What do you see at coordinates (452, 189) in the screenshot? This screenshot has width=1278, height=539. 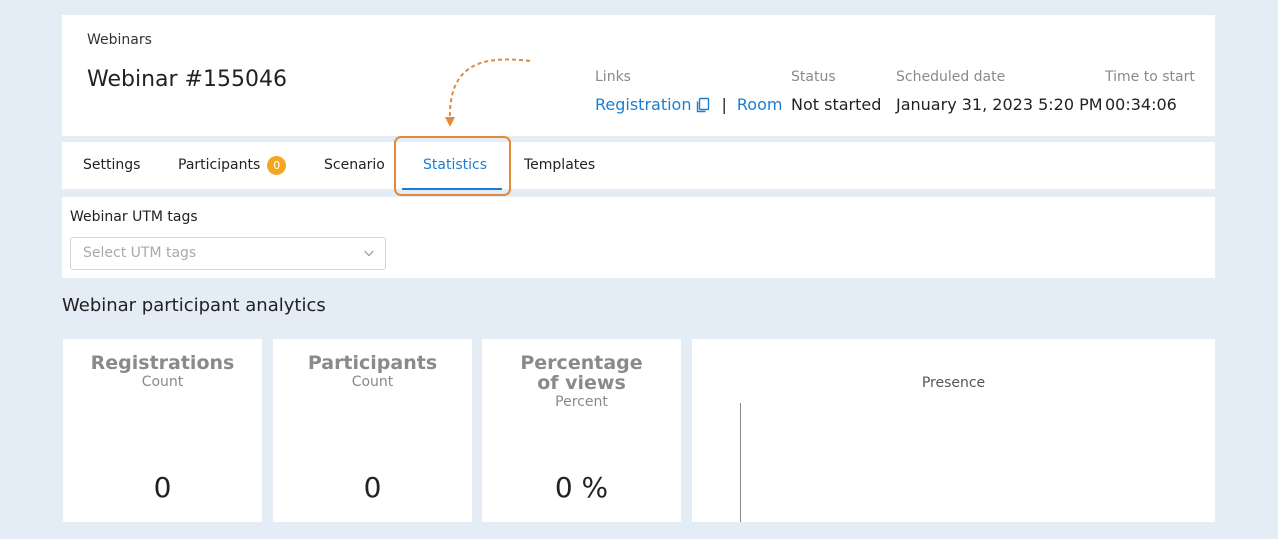 I see `active-tab-indicator` at bounding box center [452, 189].